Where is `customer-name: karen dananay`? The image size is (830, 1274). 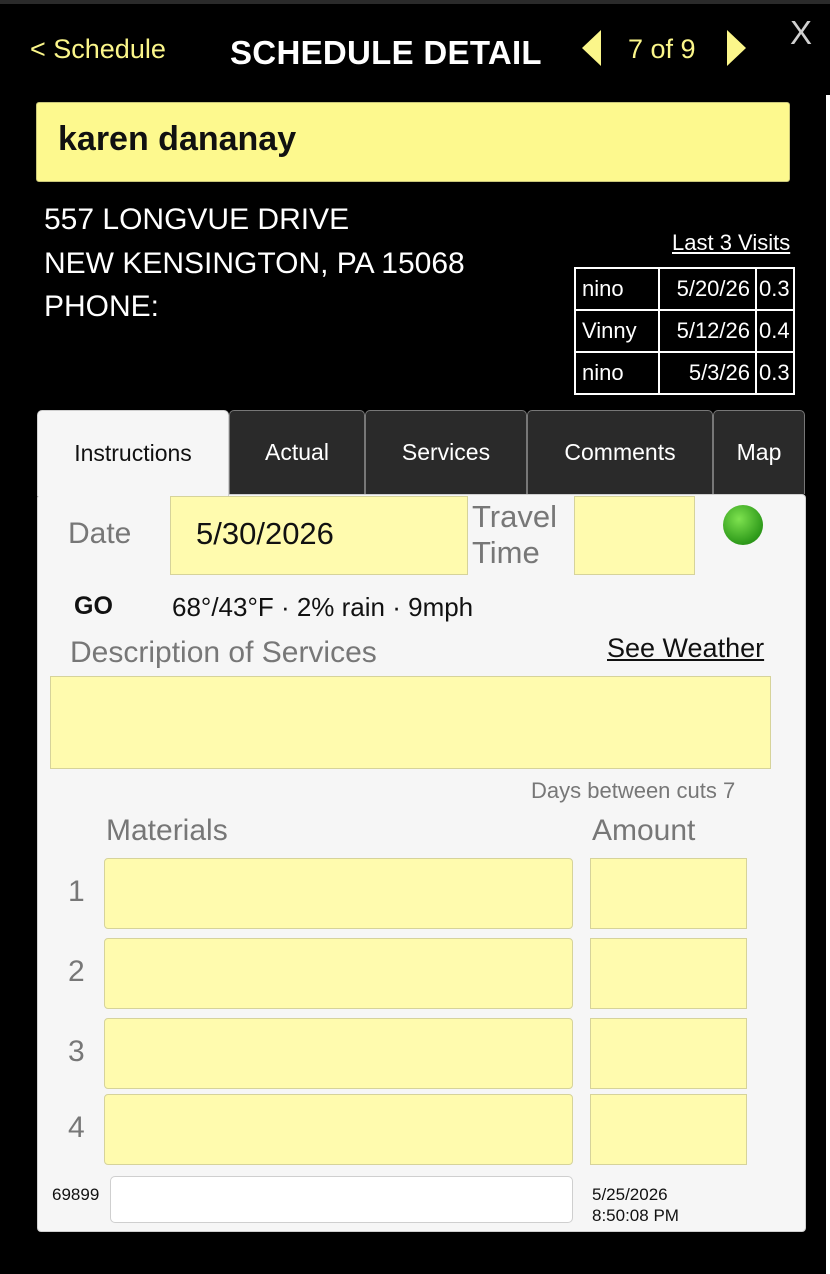
customer-name: karen dananay is located at coordinates (177, 139).